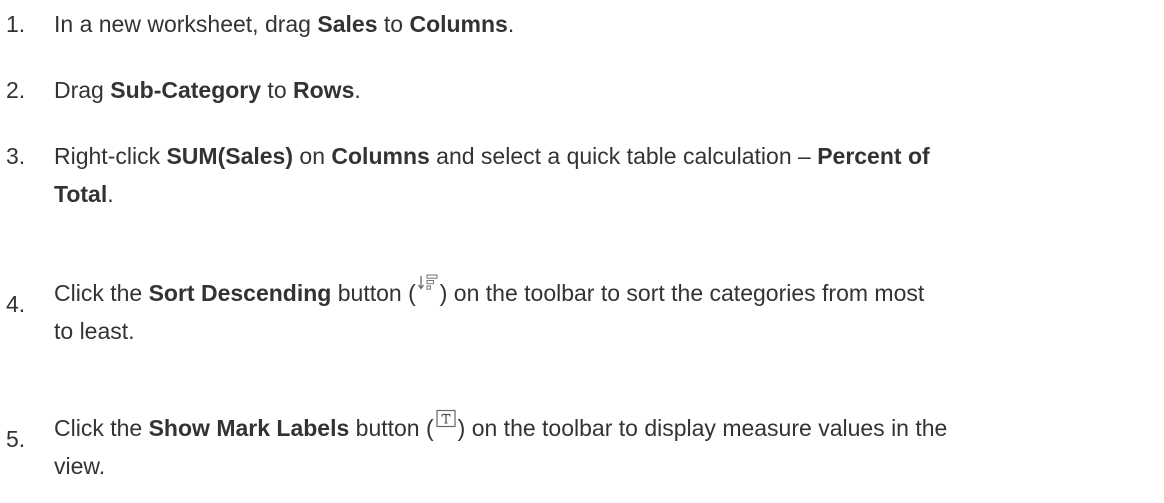 The height and width of the screenshot is (503, 1164). Describe the element at coordinates (623, 156) in the screenshot. I see `step-text-segment: and select a quick table calculation –` at that location.